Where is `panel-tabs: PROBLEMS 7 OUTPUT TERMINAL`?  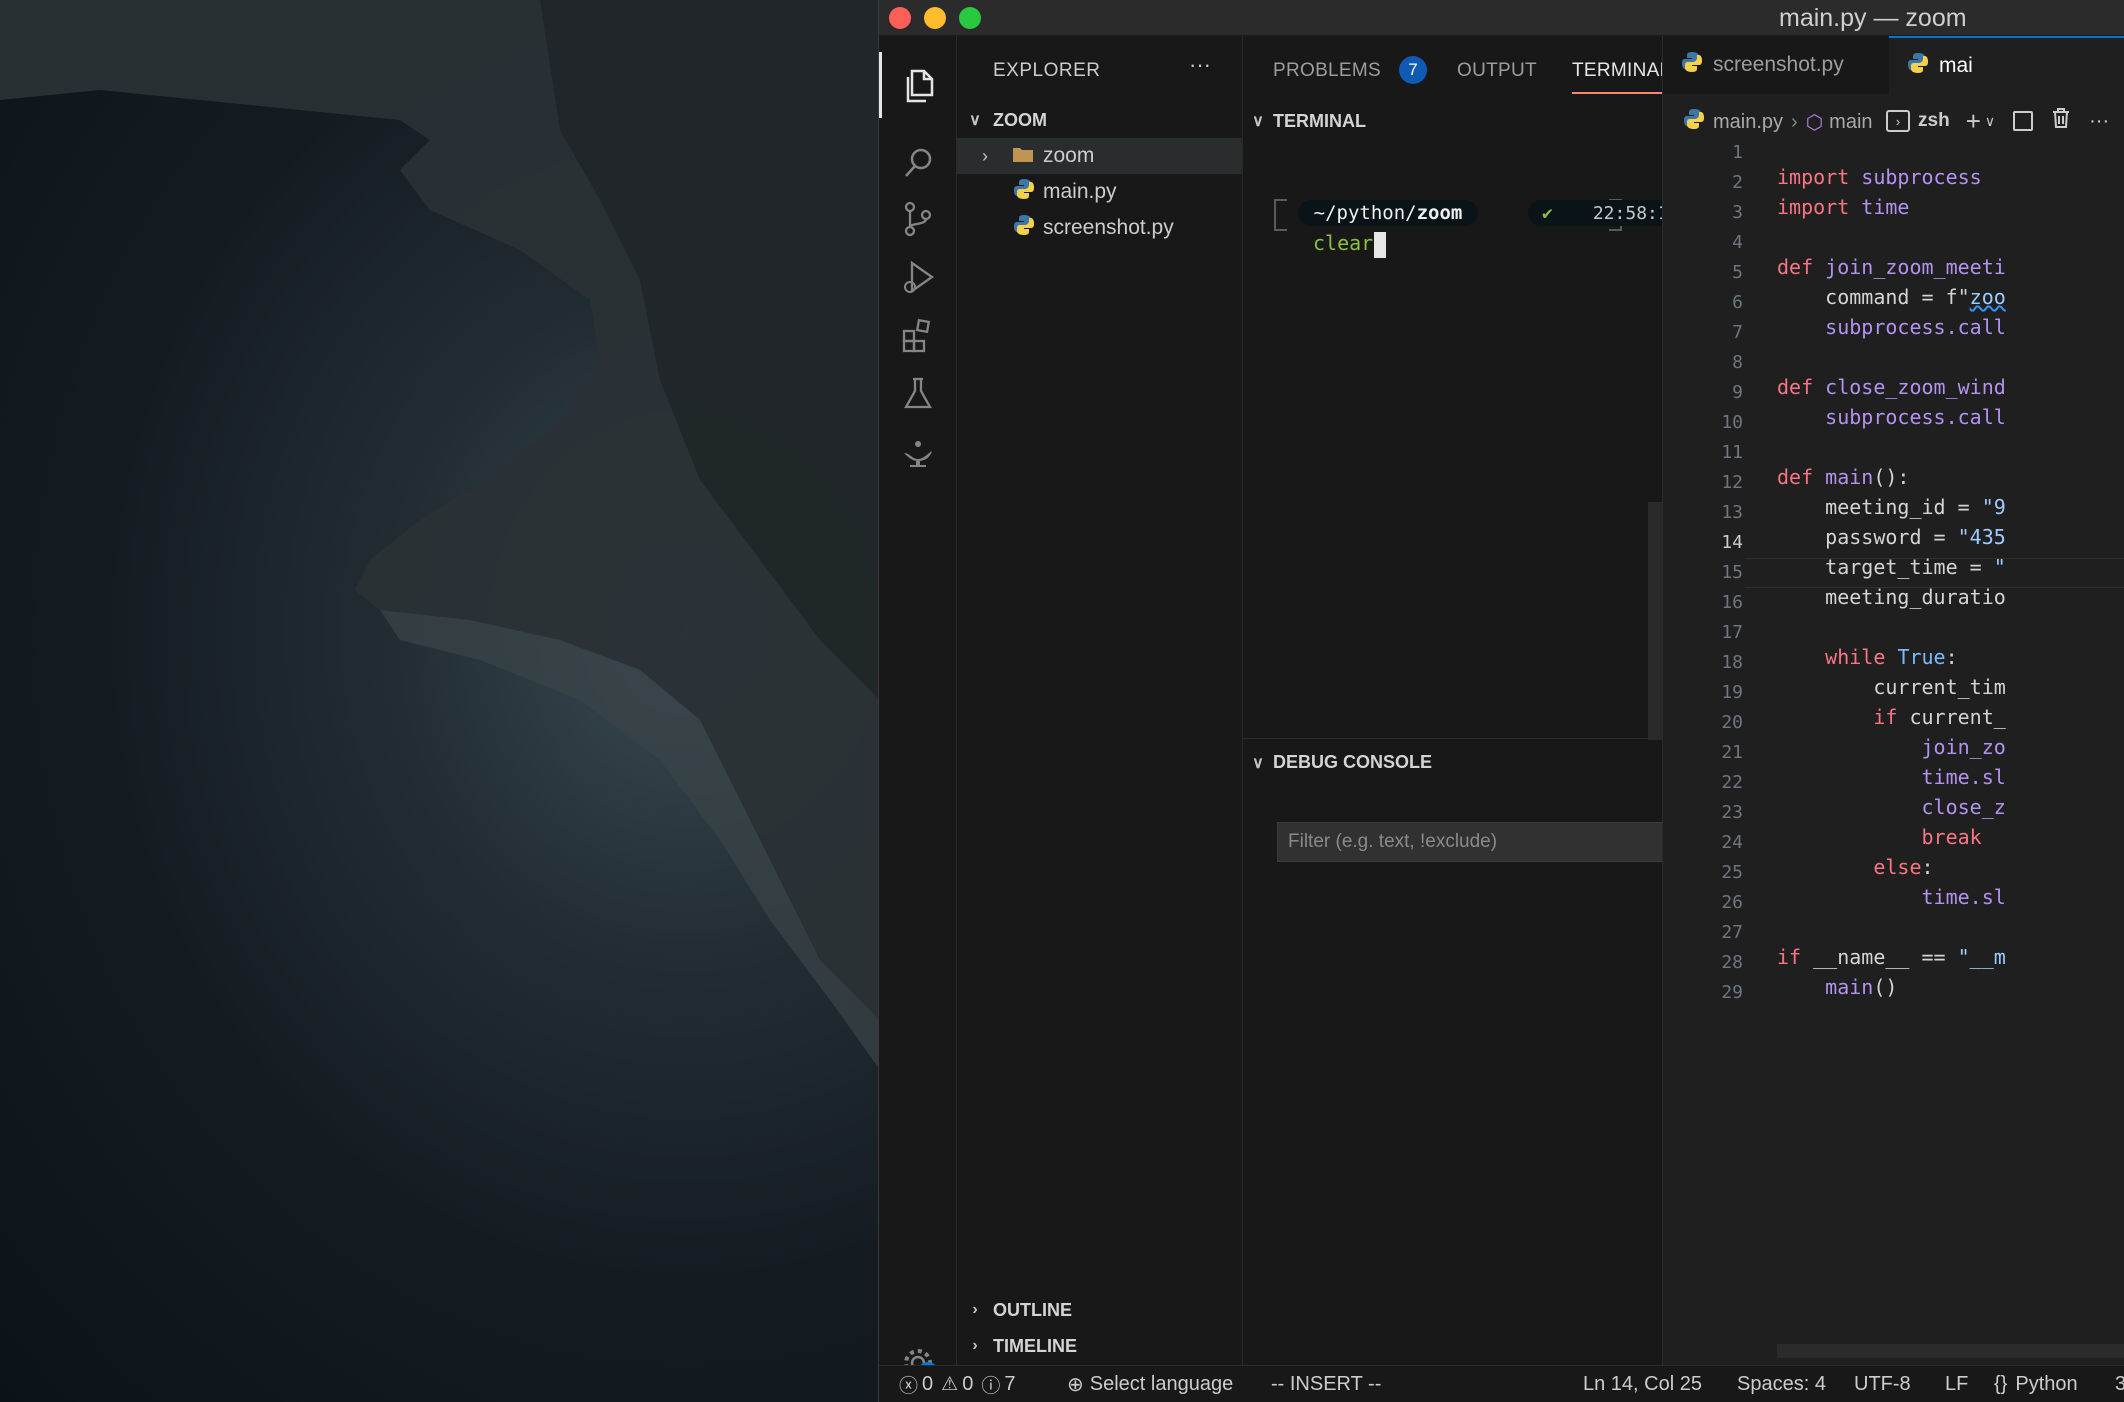 panel-tabs: PROBLEMS 7 OUTPUT TERMINAL is located at coordinates (1456, 65).